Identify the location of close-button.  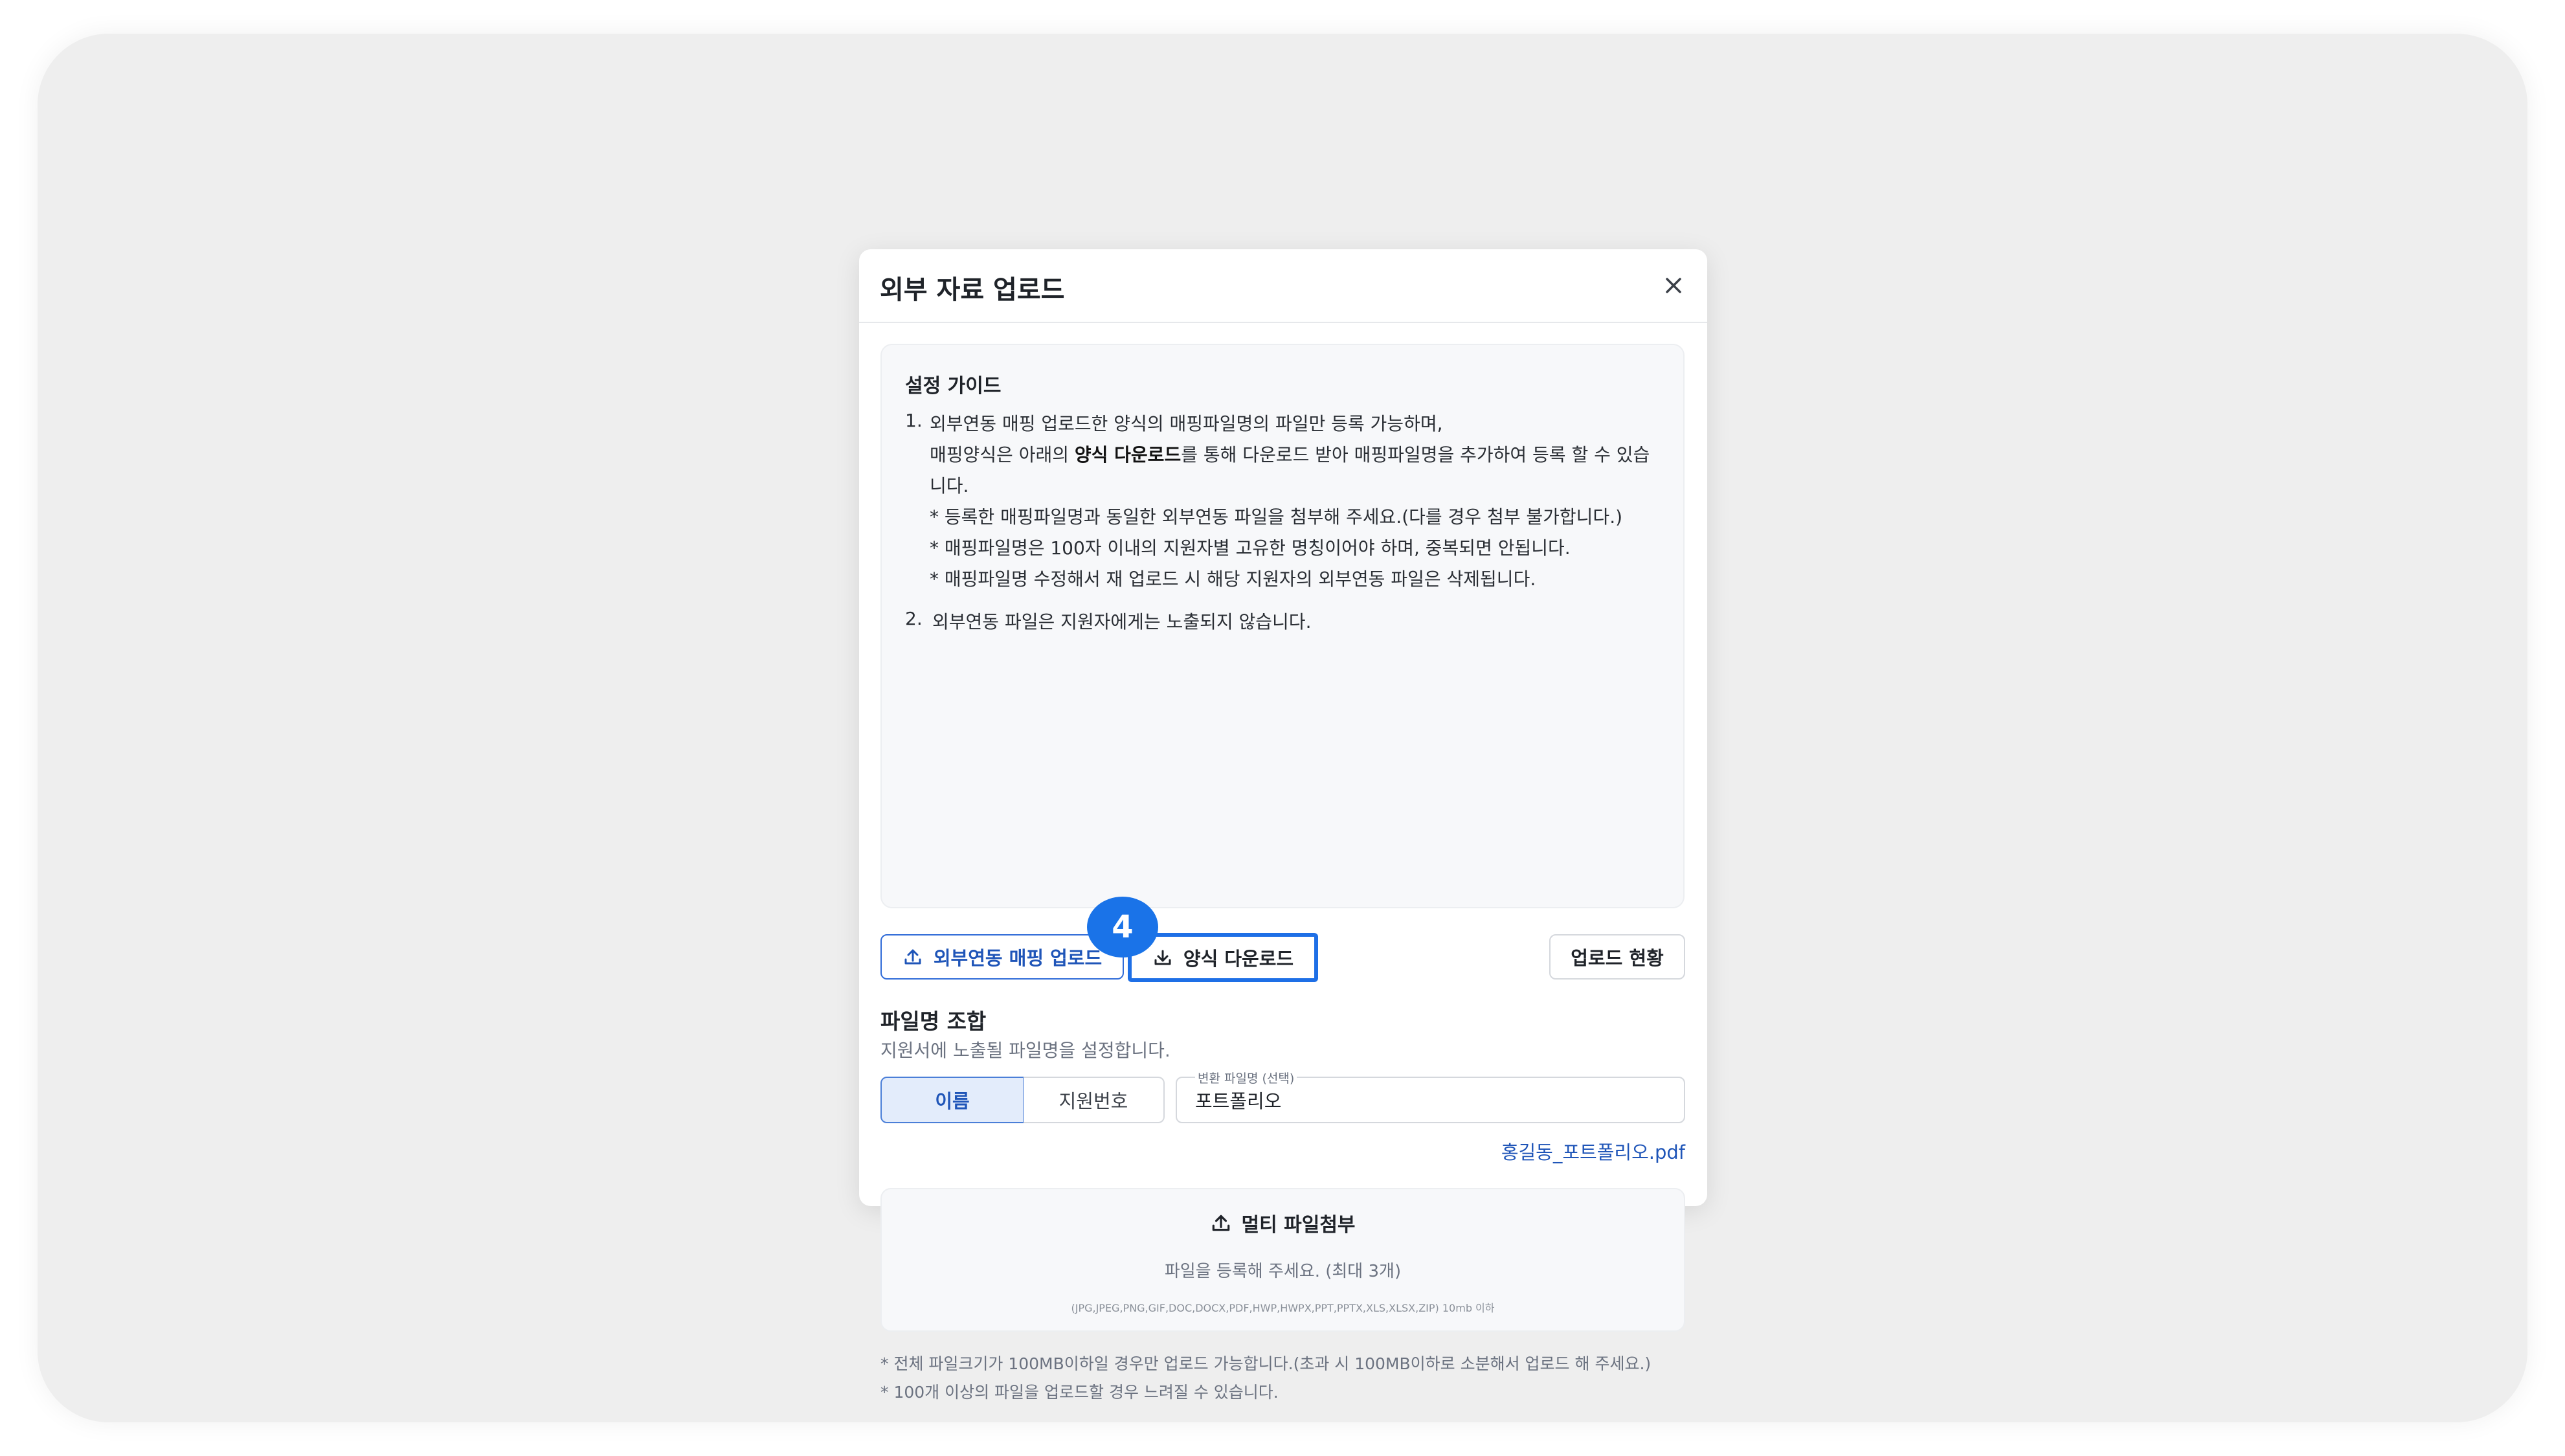
(1673, 285).